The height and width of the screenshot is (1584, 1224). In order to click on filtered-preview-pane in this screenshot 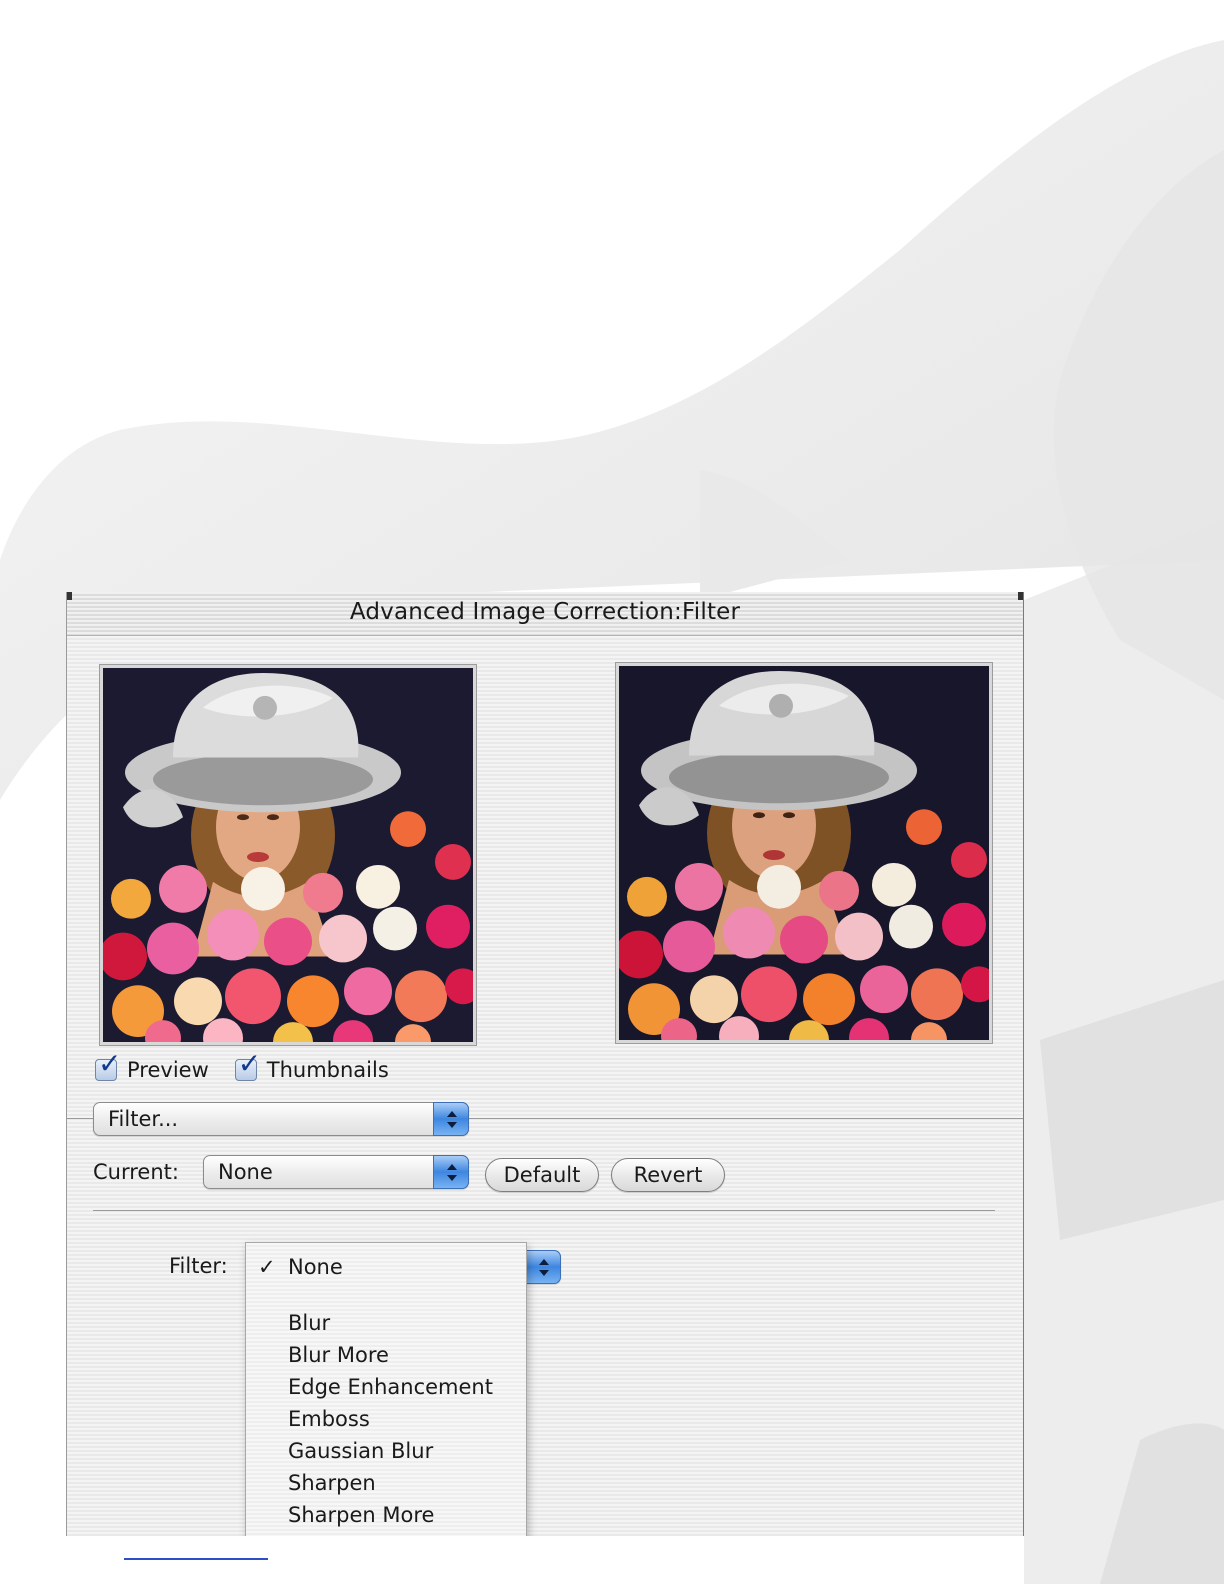, I will do `click(804, 853)`.